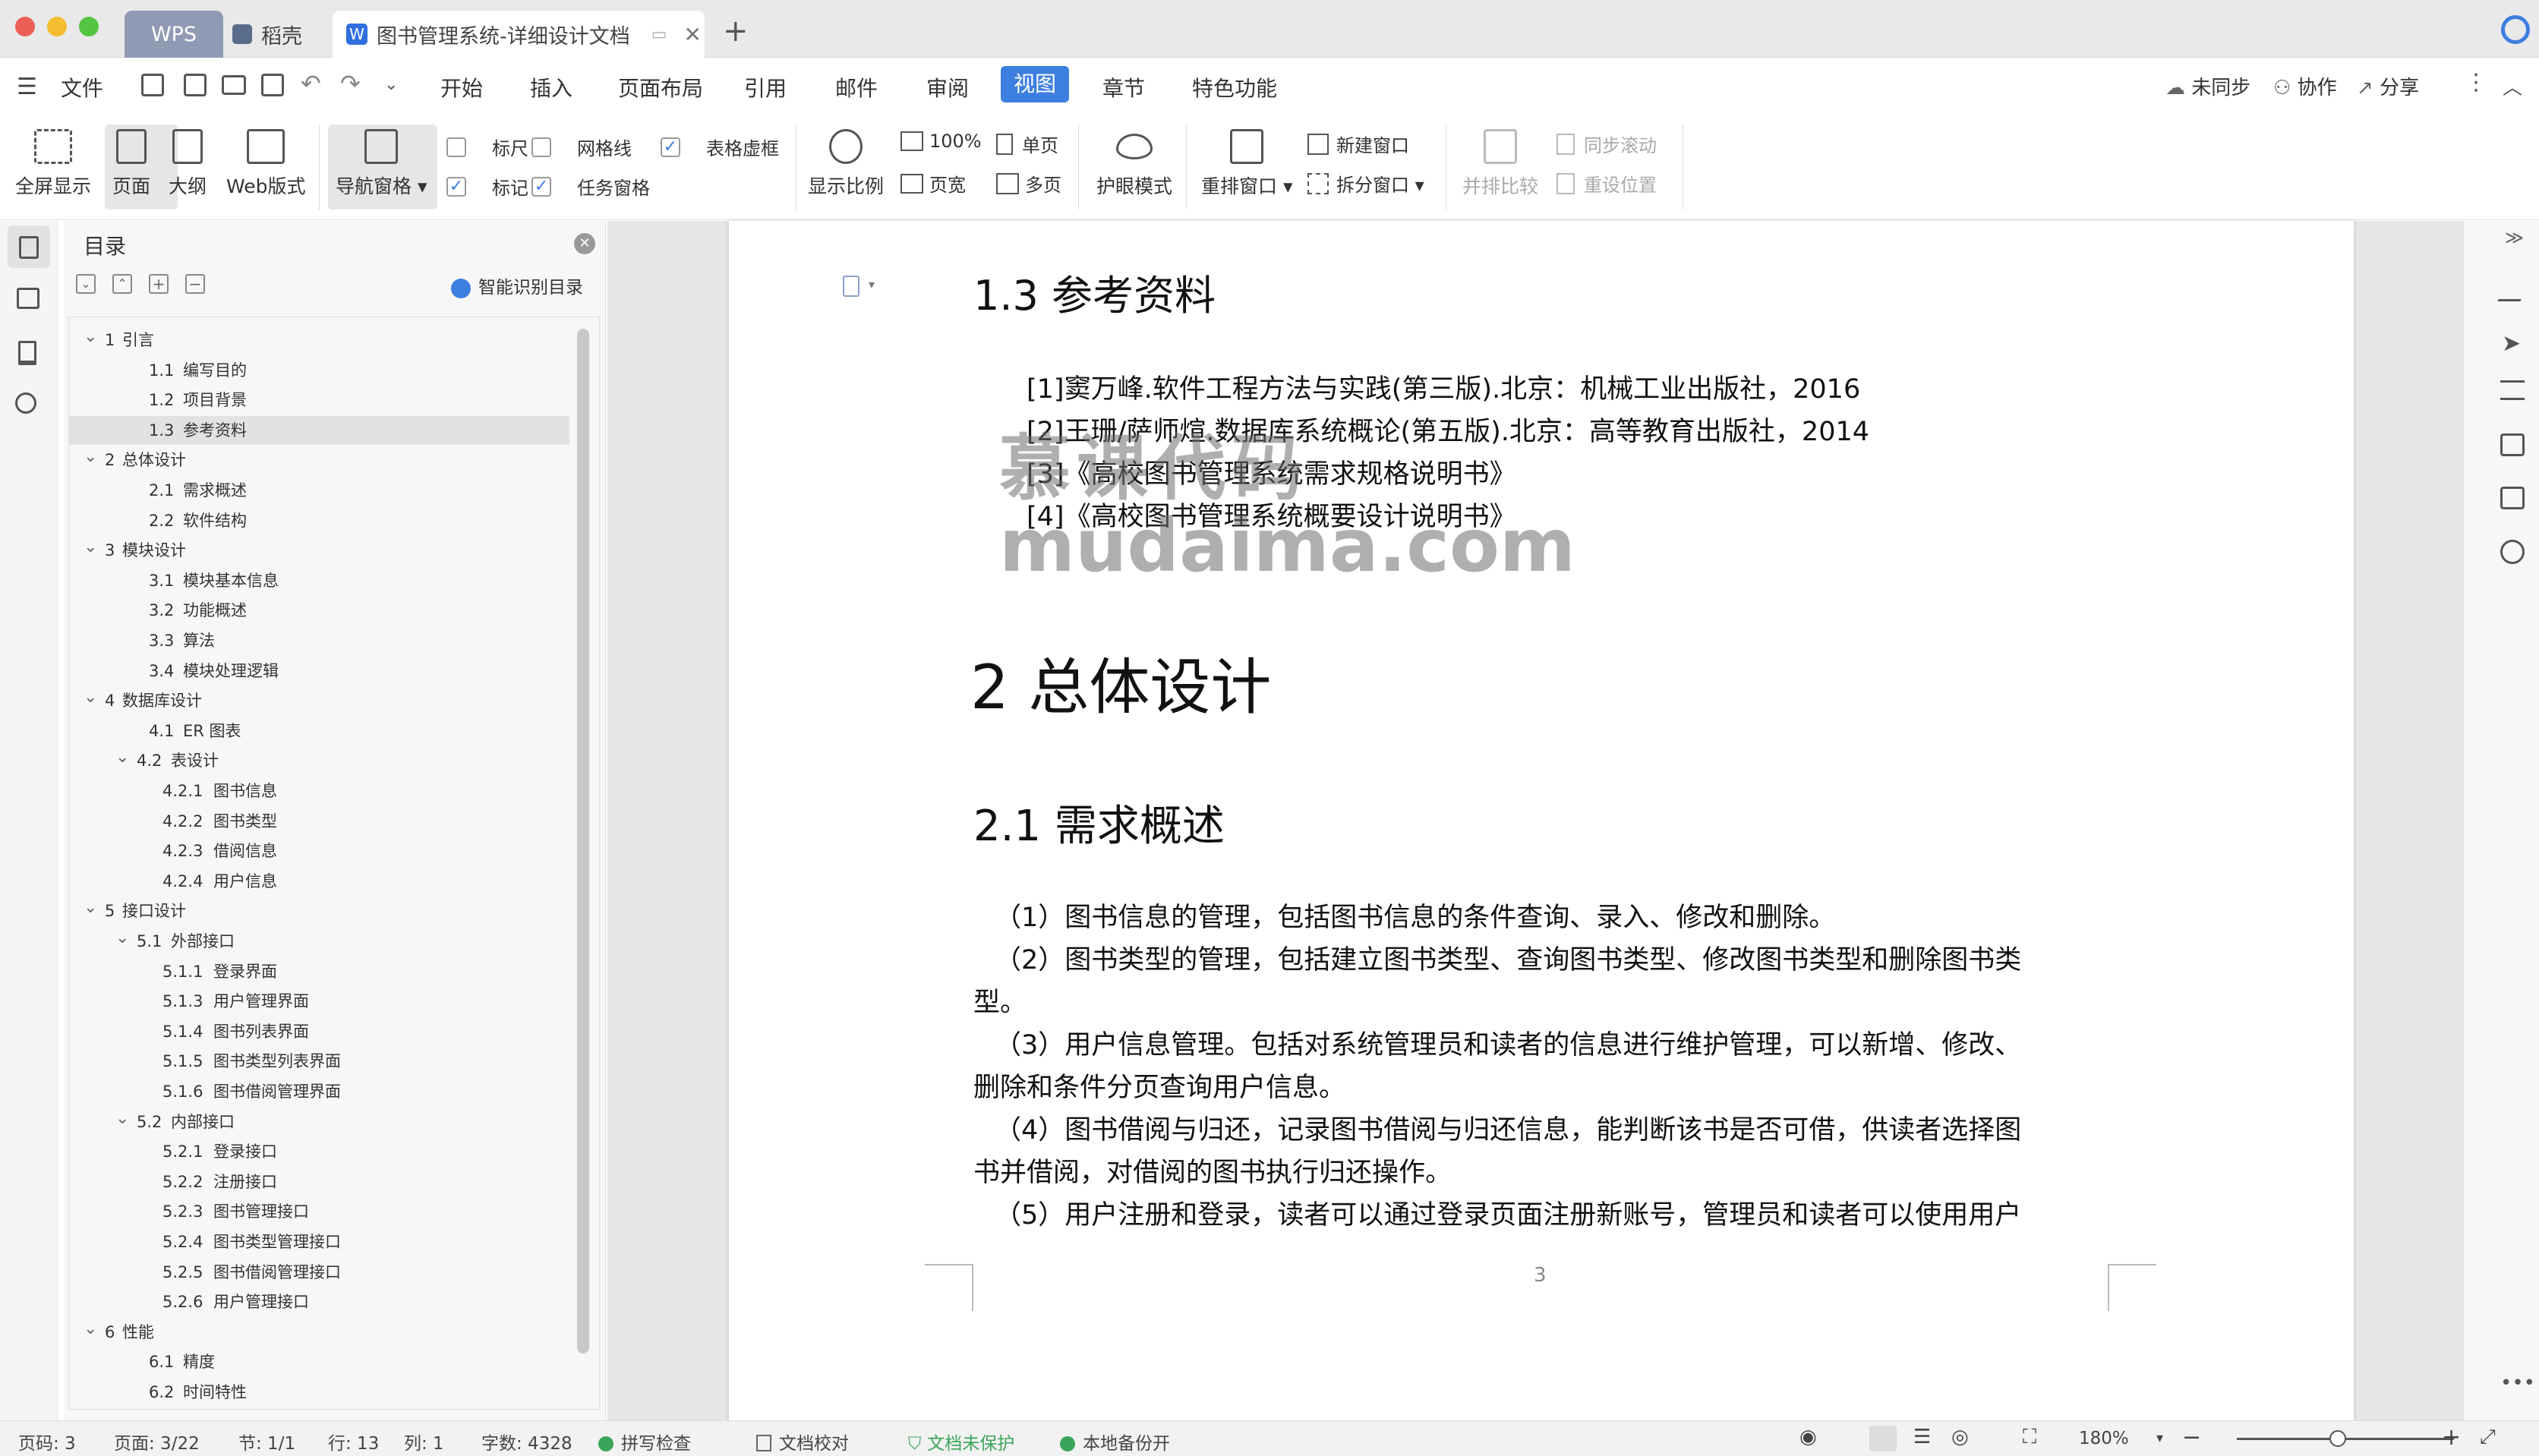  I want to click on toc-item: 6.2 时间特性, so click(319, 1392).